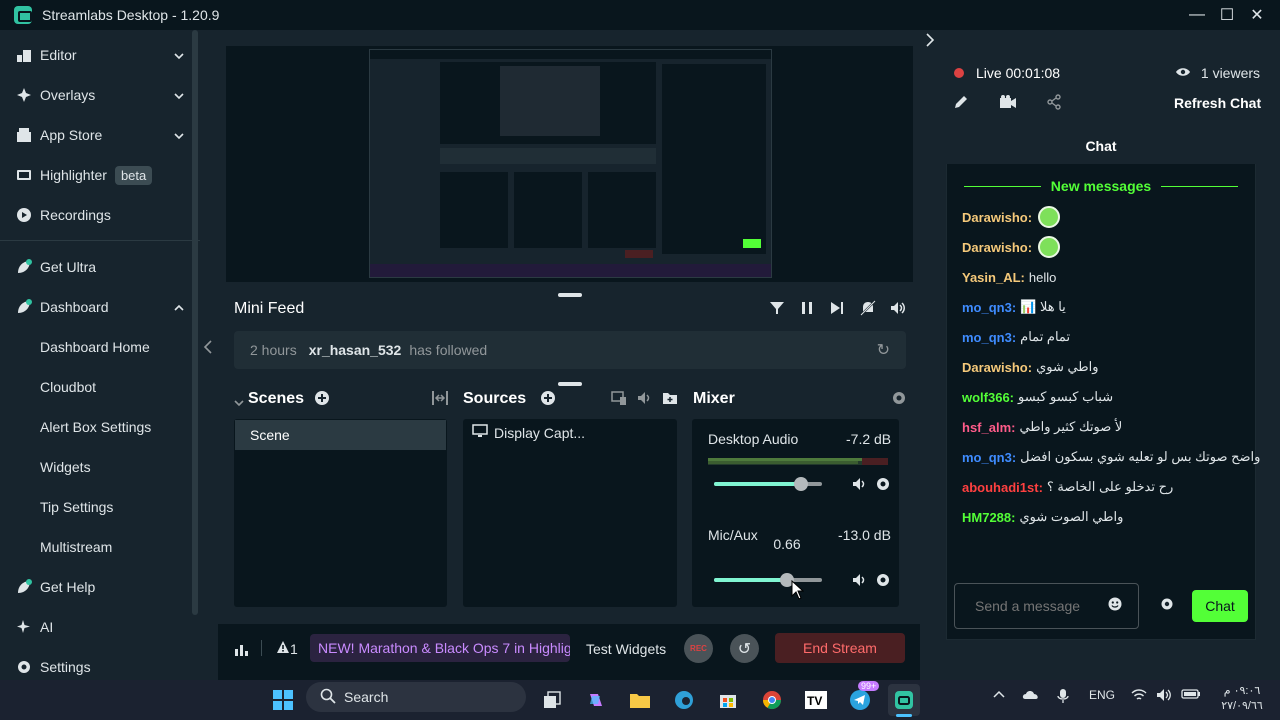  Describe the element at coordinates (768, 580) in the screenshot. I see `mic-volume-slider` at that location.